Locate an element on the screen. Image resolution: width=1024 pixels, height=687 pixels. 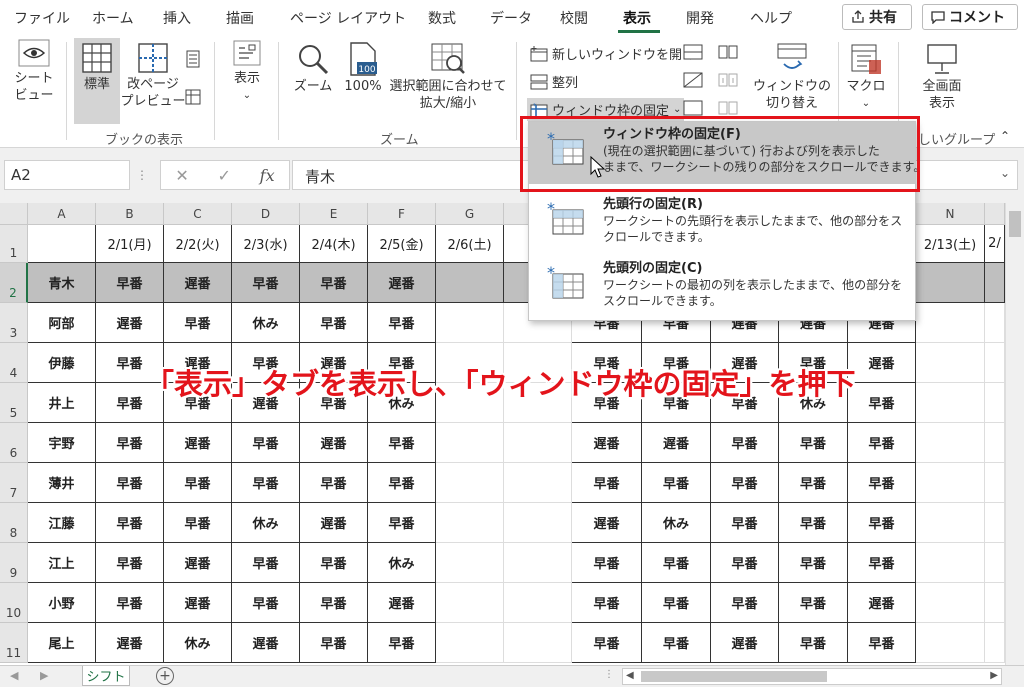
row-header: 6 is located at coordinates (14, 443).